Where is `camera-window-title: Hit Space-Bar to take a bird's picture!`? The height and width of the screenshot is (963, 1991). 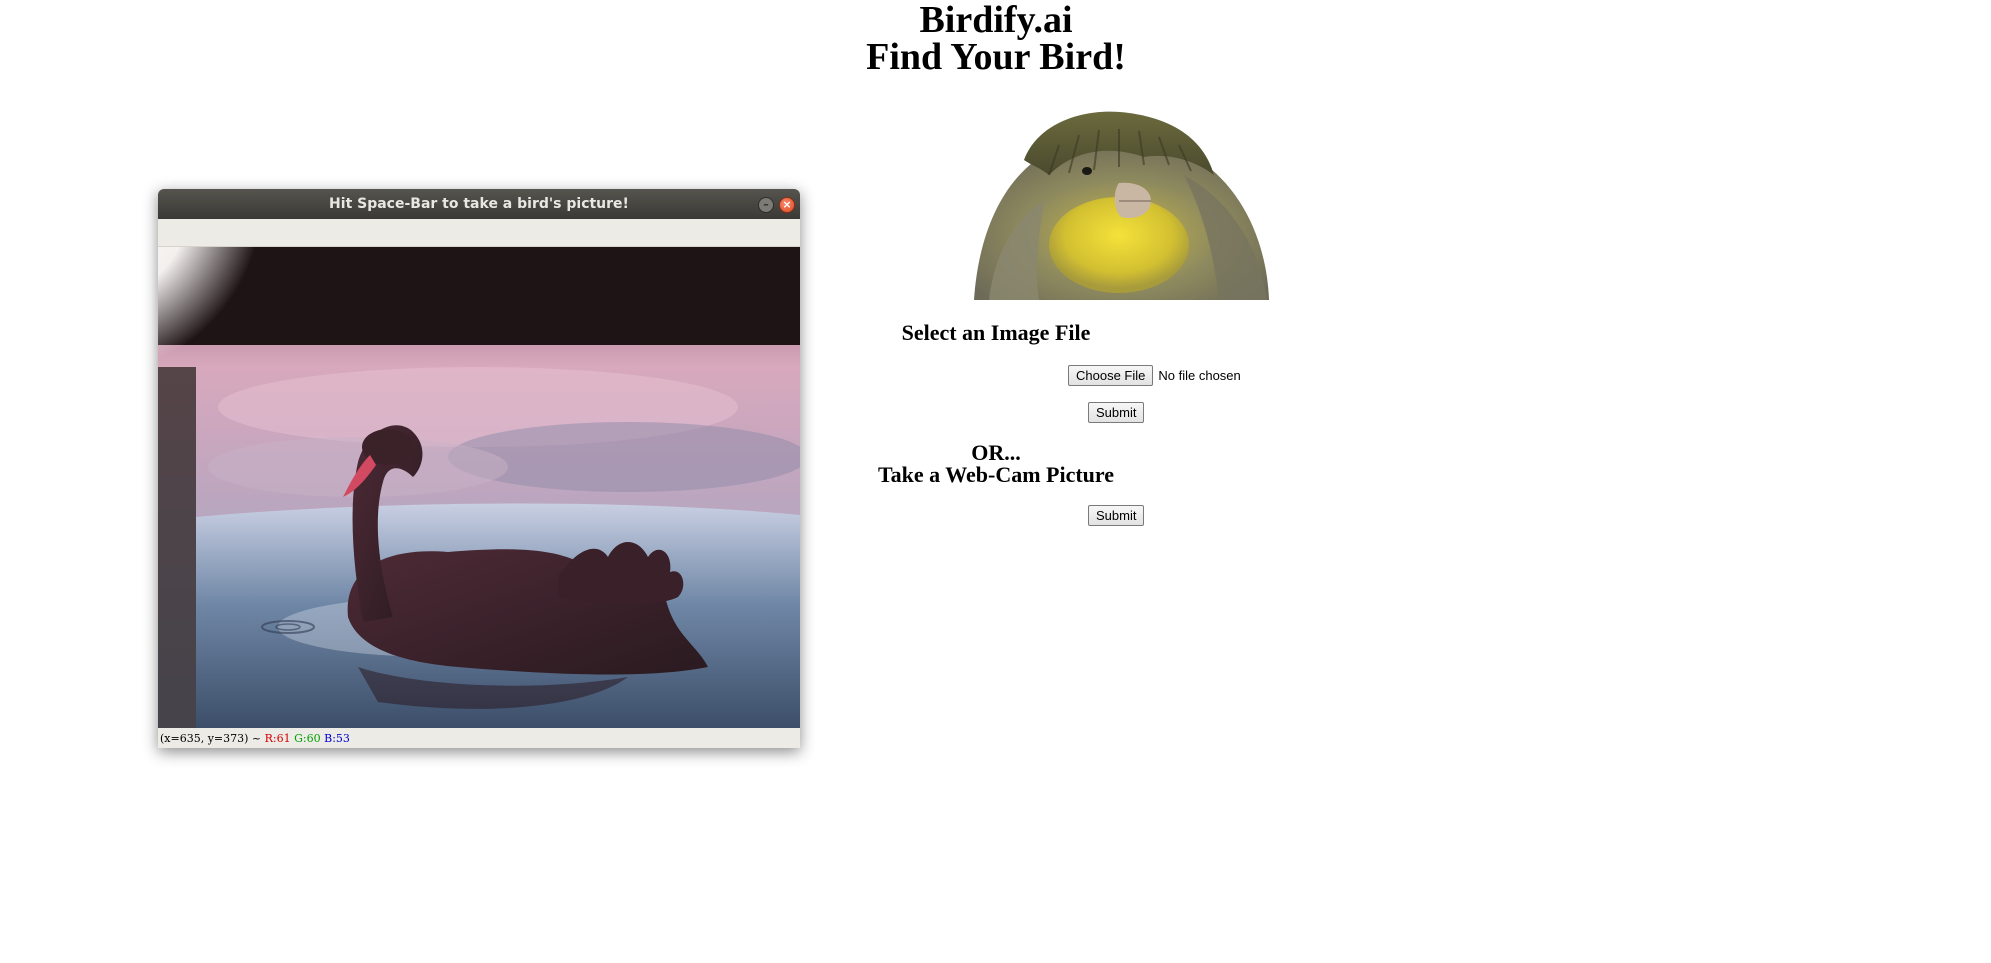 camera-window-title: Hit Space-Bar to take a bird's picture! is located at coordinates (479, 204).